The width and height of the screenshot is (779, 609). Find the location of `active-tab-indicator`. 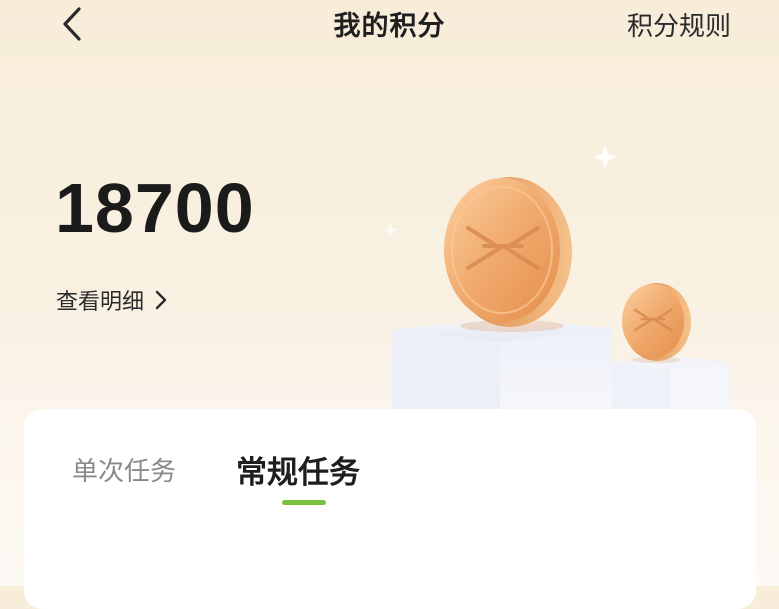

active-tab-indicator is located at coordinates (304, 502).